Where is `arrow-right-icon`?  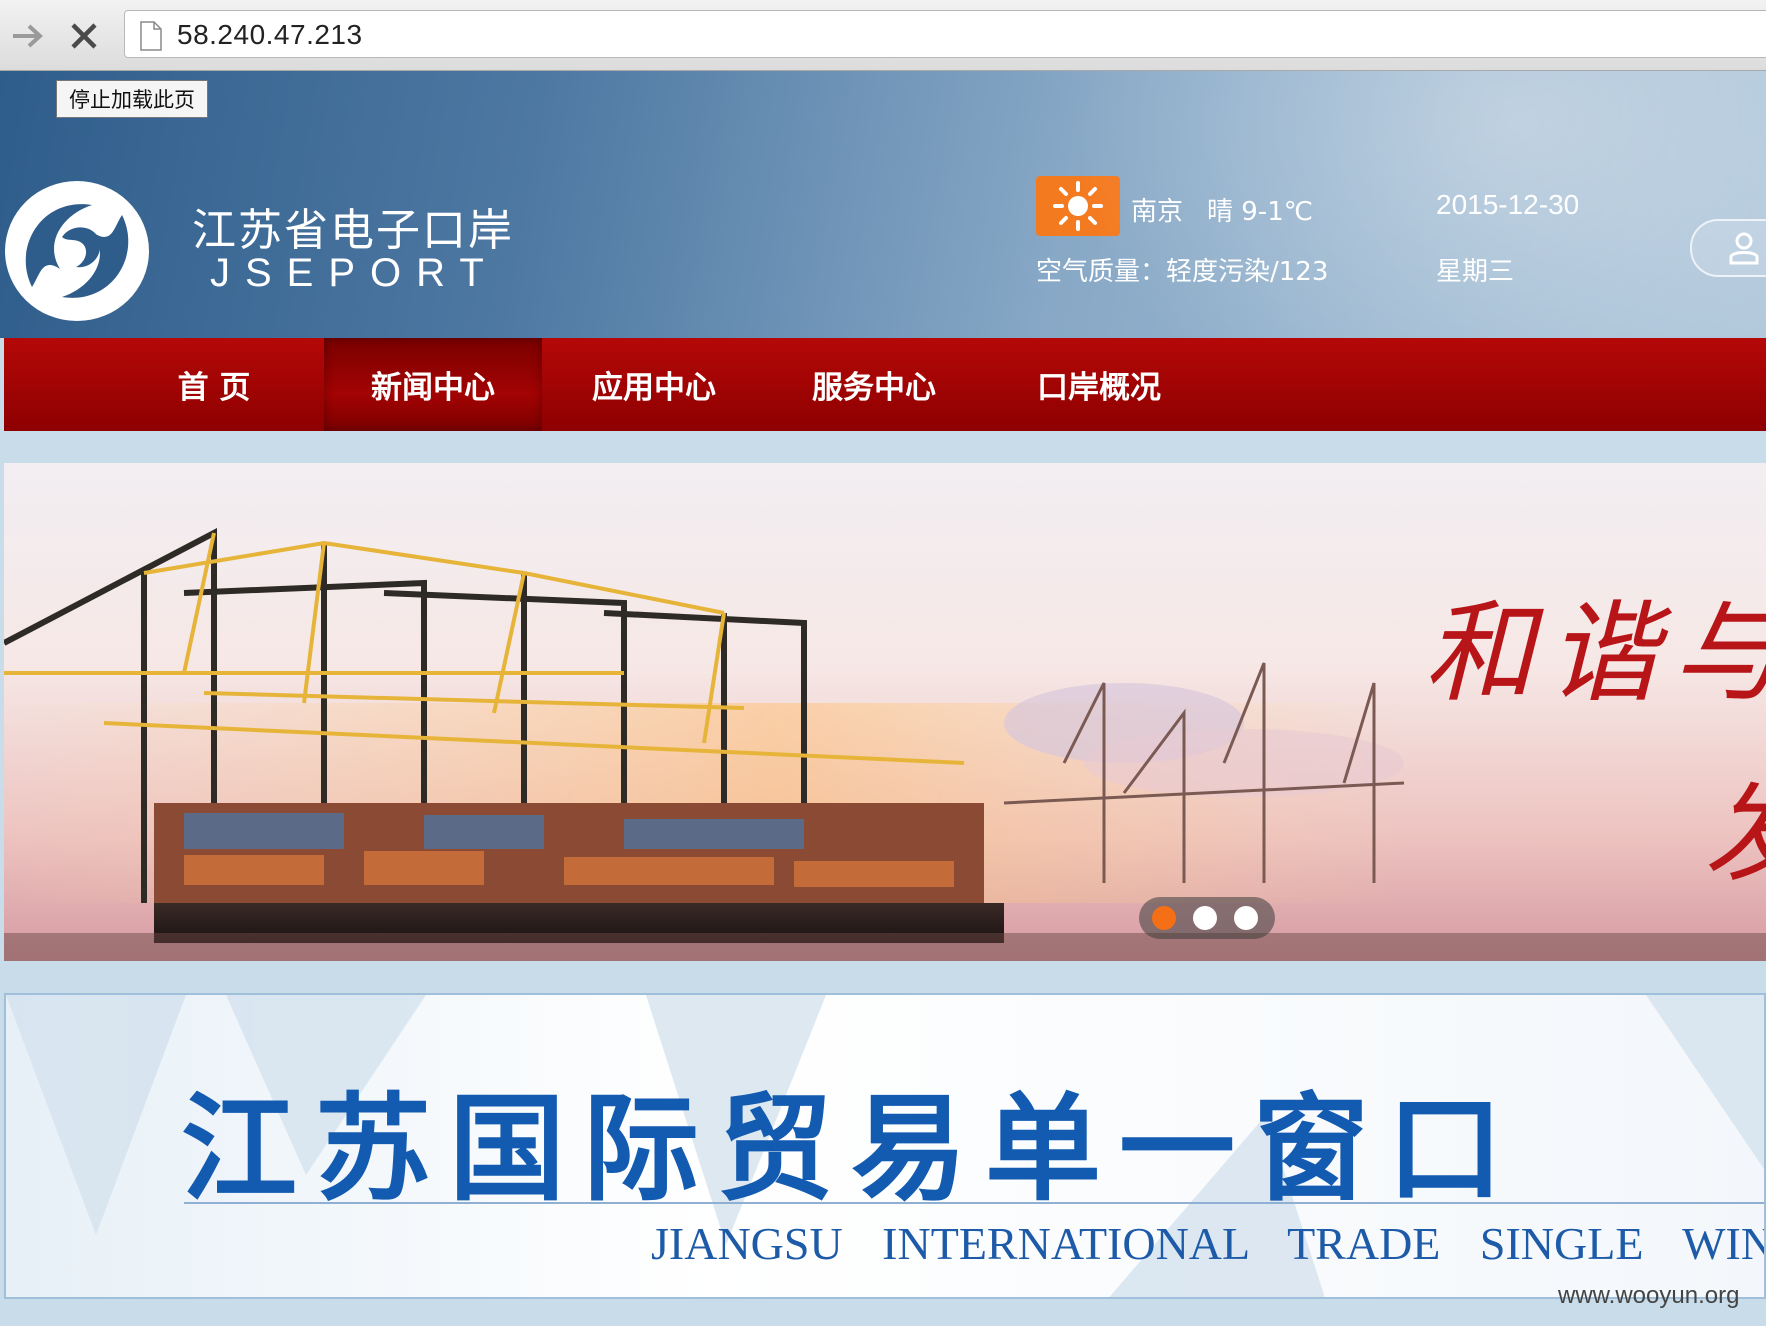
arrow-right-icon is located at coordinates (28, 36).